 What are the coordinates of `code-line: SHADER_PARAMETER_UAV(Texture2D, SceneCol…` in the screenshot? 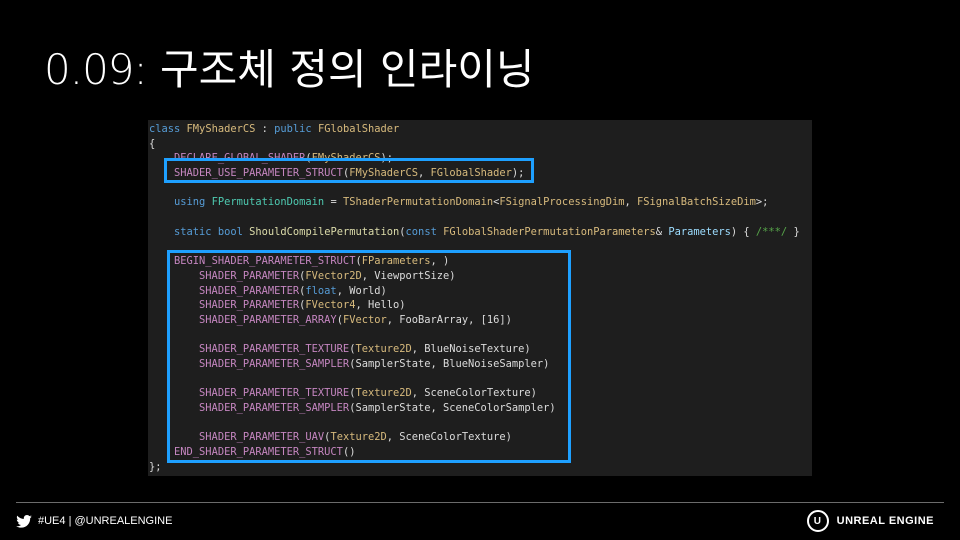 It's located at (355, 437).